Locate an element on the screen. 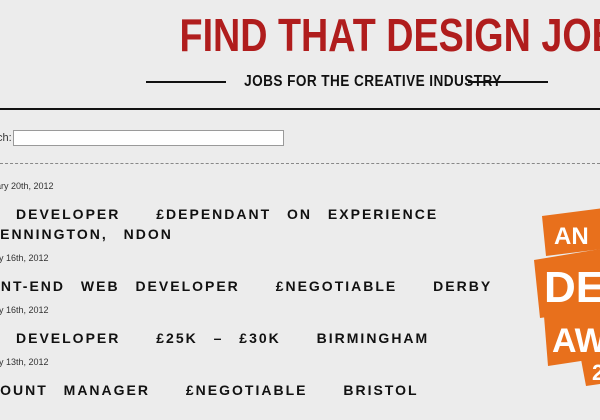 Image resolution: width=600 pixels, height=420 pixels. search-input is located at coordinates (148, 138).